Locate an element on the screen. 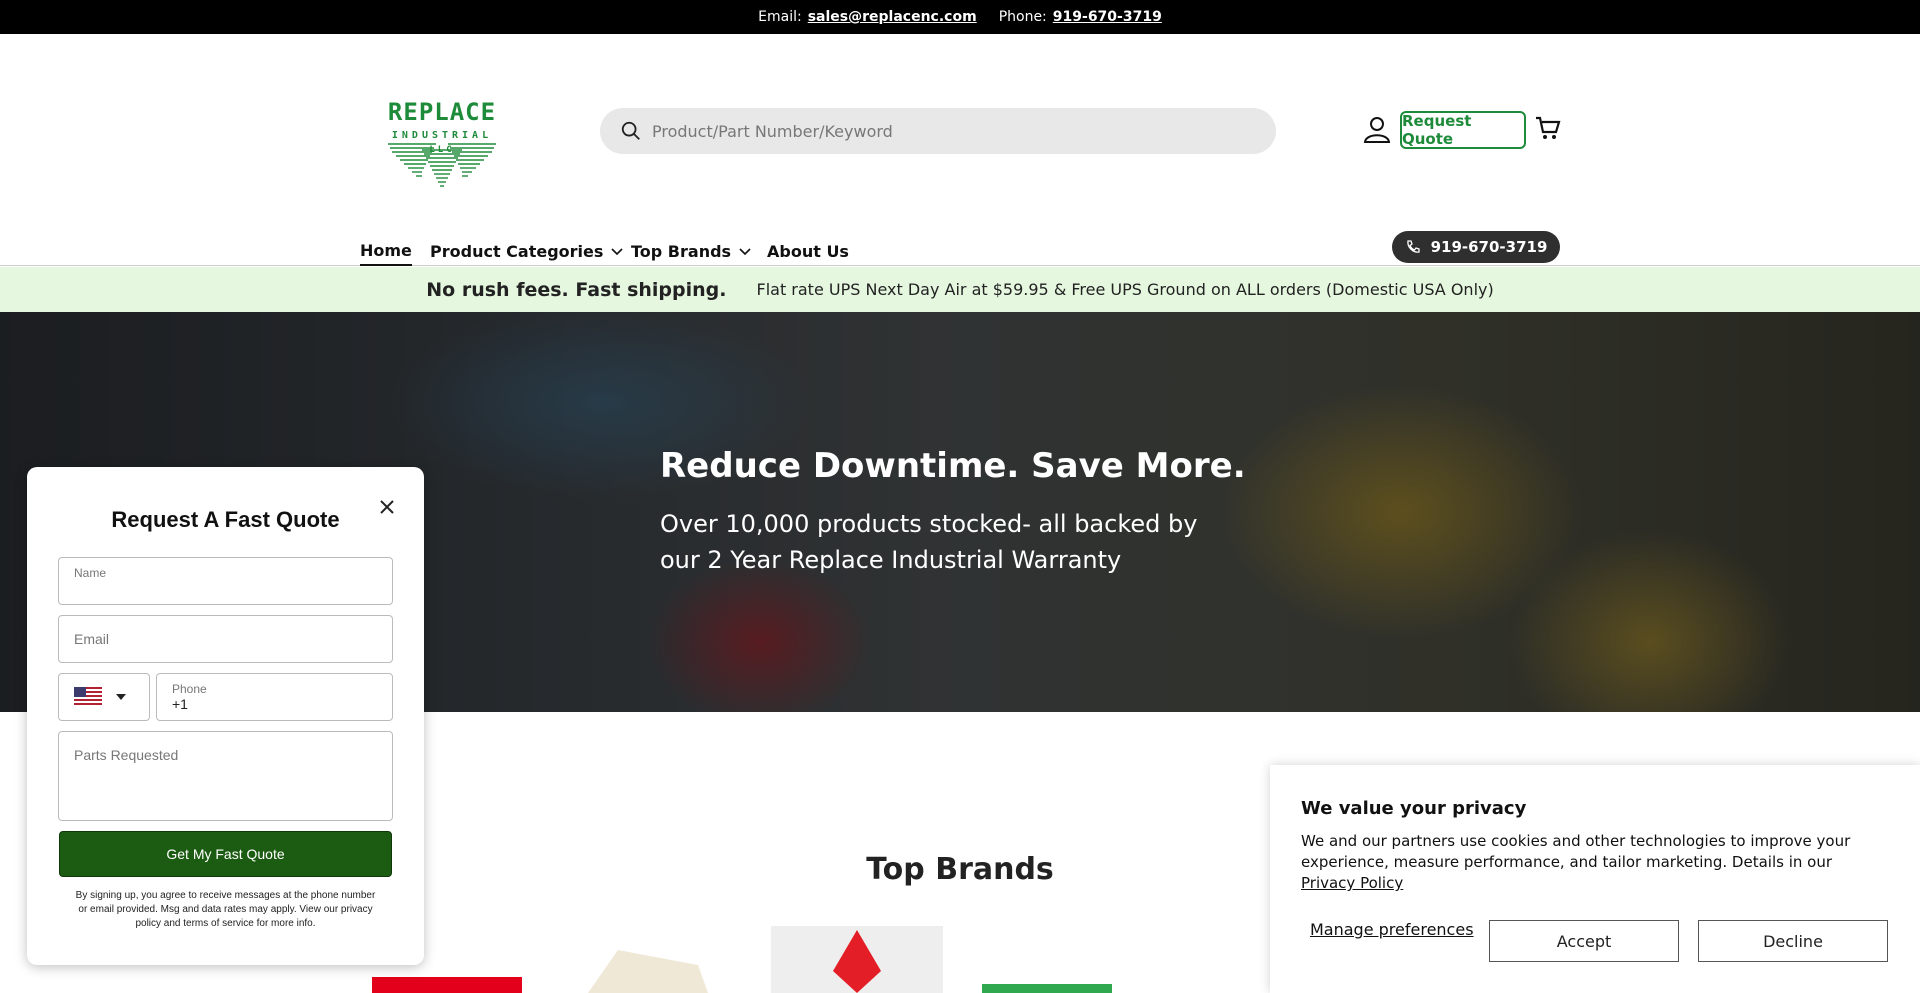 This screenshot has width=1920, height=993. privacy-policy-link: Privacy Policy is located at coordinates (1352, 883).